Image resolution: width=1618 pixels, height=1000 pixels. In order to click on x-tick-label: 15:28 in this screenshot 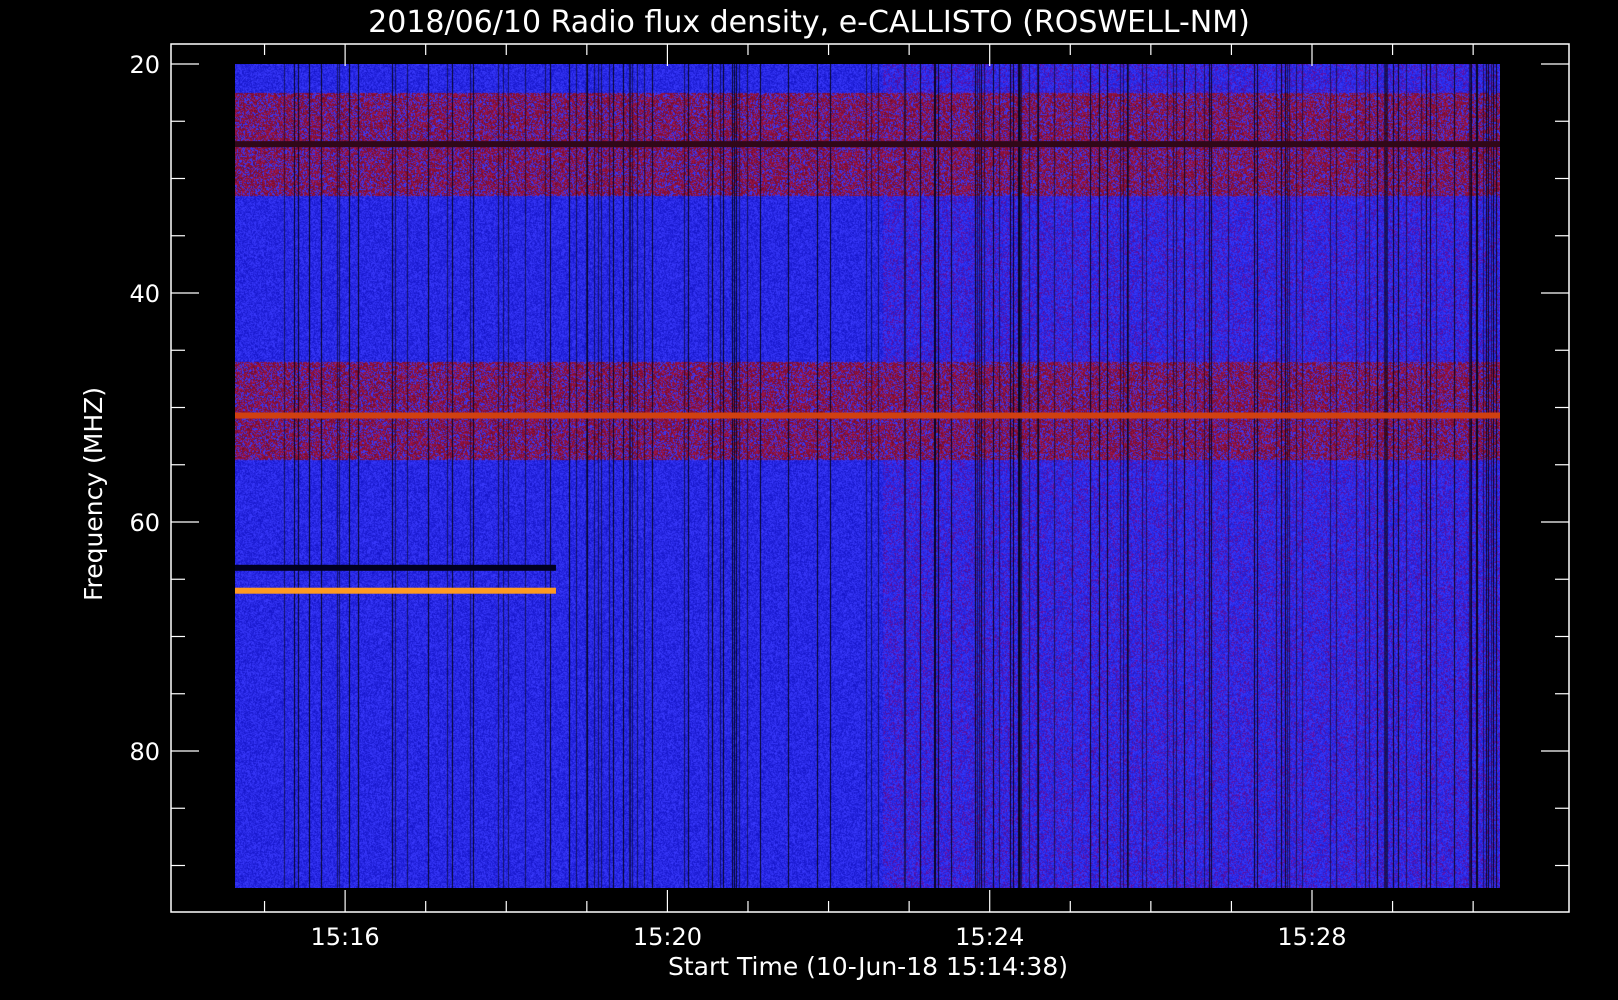, I will do `click(1311, 937)`.